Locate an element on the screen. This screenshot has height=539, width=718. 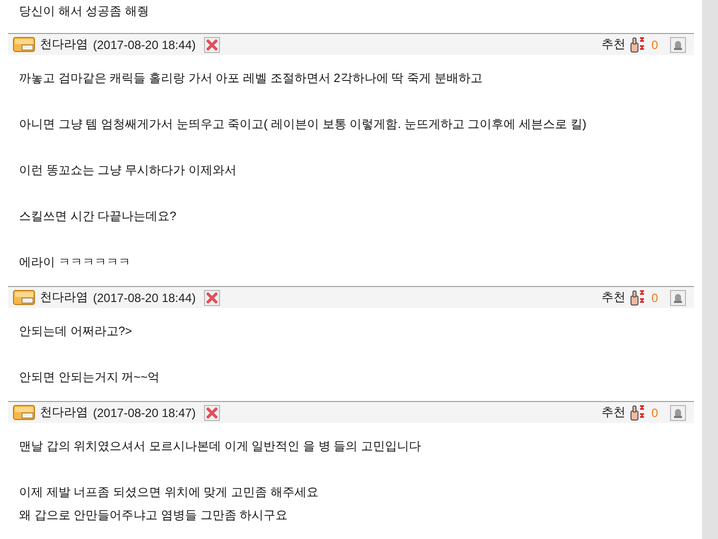
comment-text: 왜 갑으로 안만들어주냐고 염병들 그만좀 하시구요 is located at coordinates (154, 515).